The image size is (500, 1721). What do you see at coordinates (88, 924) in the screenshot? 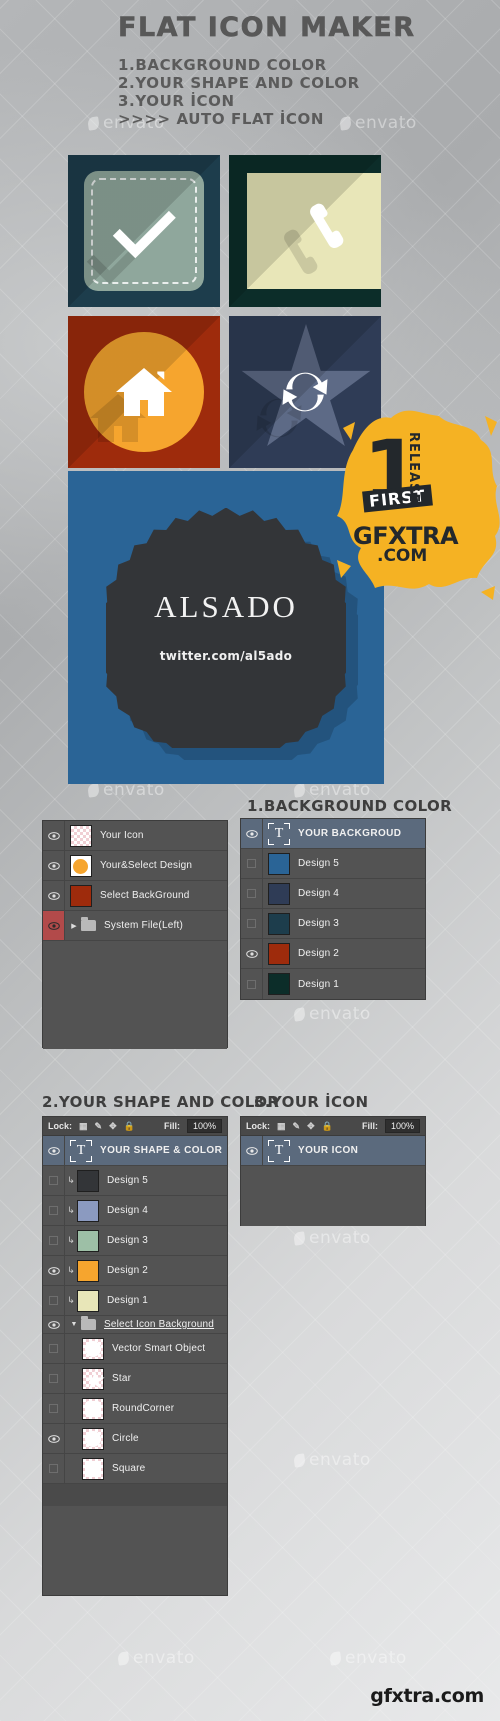
I see `folder-icon` at bounding box center [88, 924].